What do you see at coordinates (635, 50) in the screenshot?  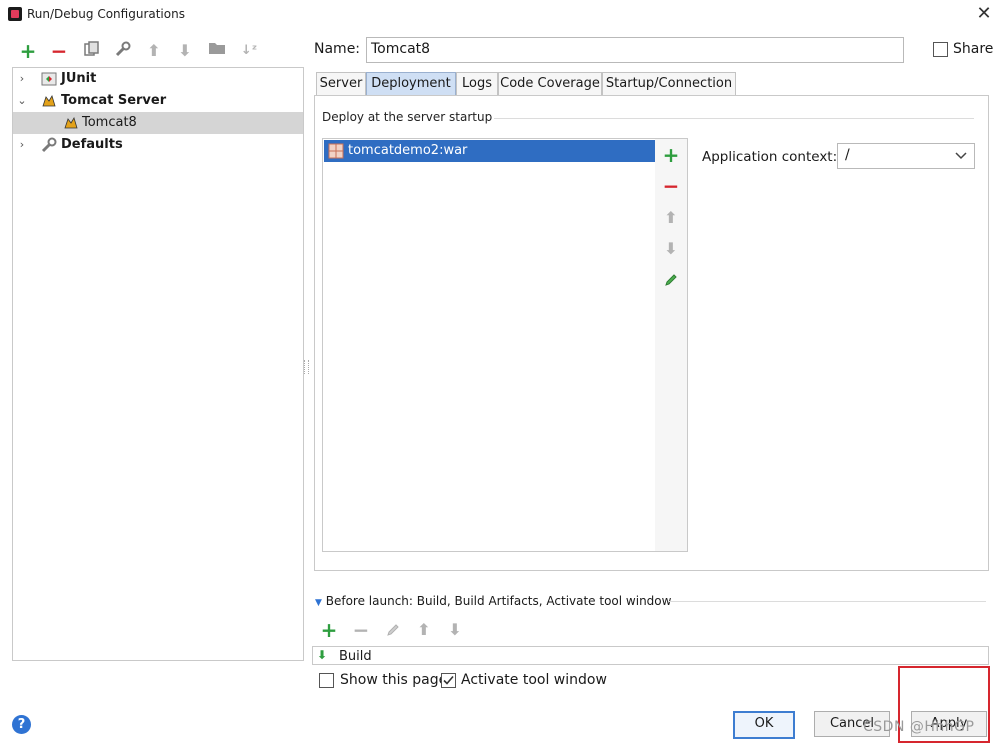 I see `name-input: Tomcat8` at bounding box center [635, 50].